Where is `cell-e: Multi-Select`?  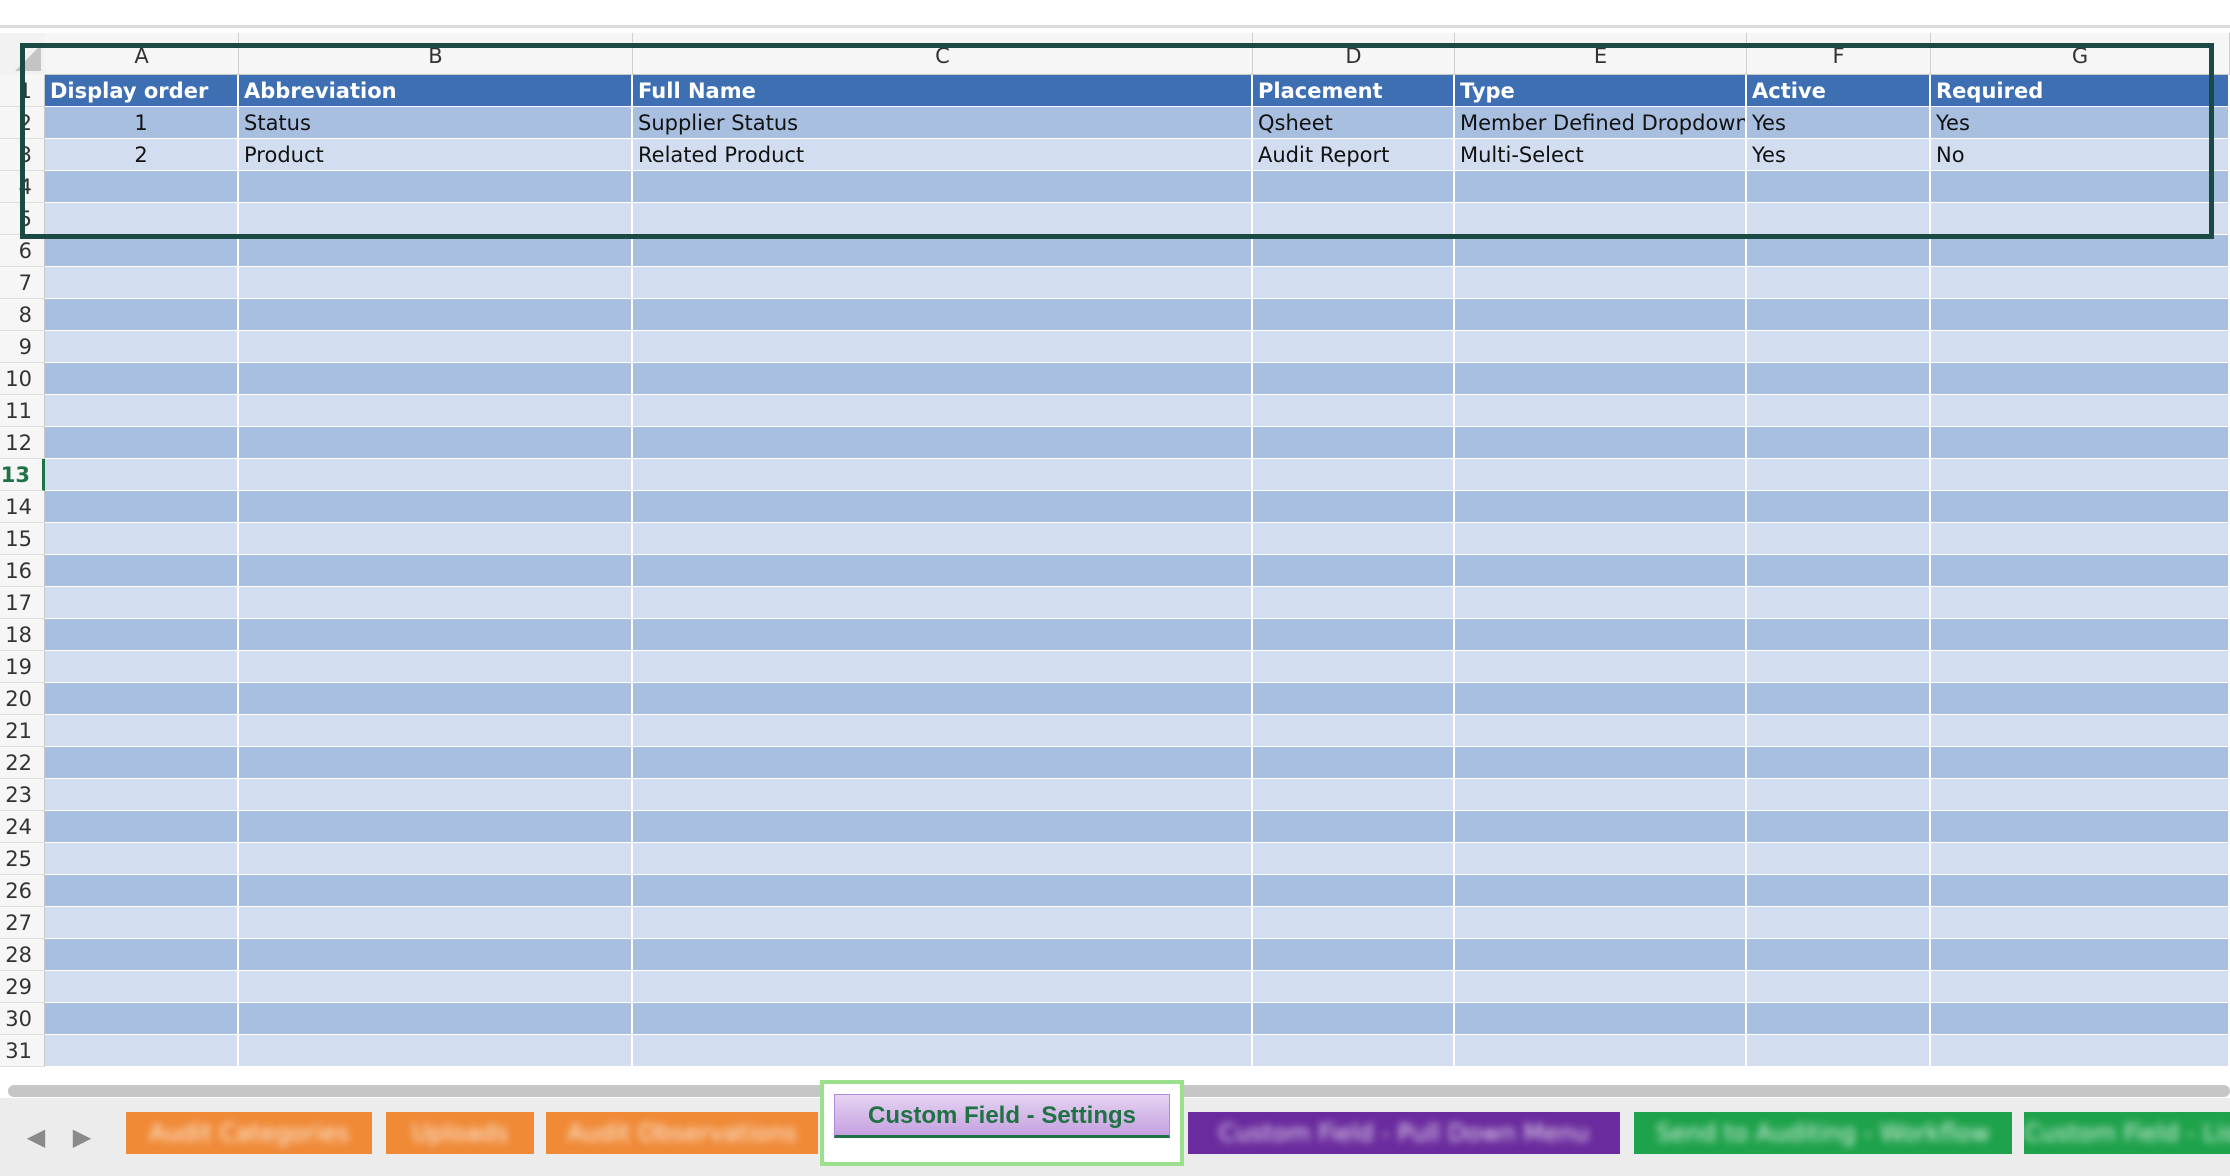 cell-e: Multi-Select is located at coordinates (1601, 155).